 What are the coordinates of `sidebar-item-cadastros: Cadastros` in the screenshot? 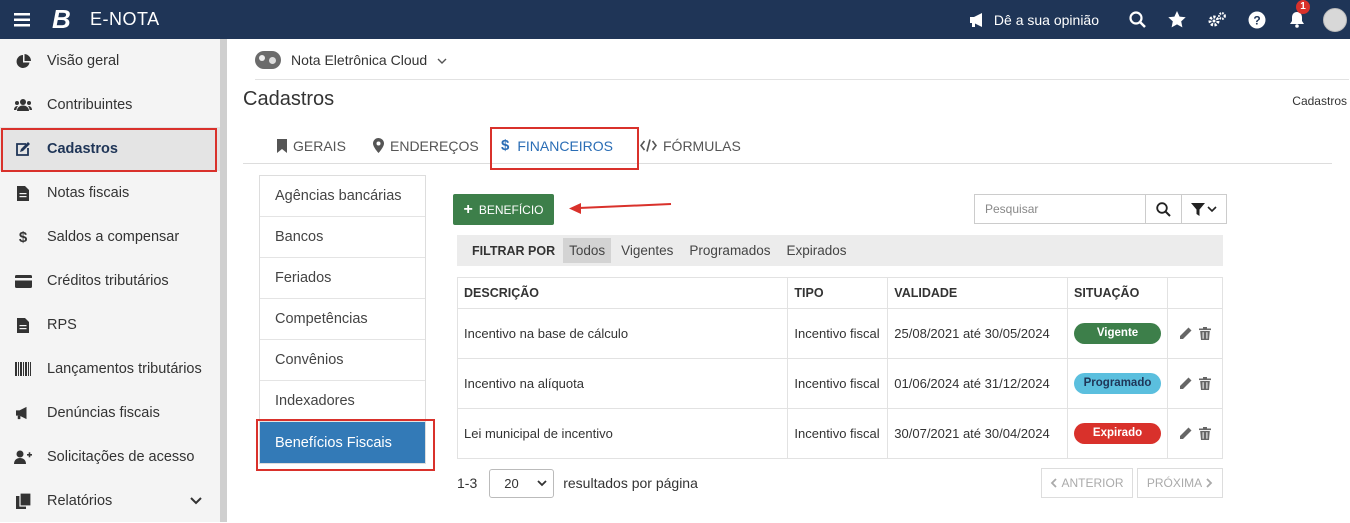 It's located at (110, 149).